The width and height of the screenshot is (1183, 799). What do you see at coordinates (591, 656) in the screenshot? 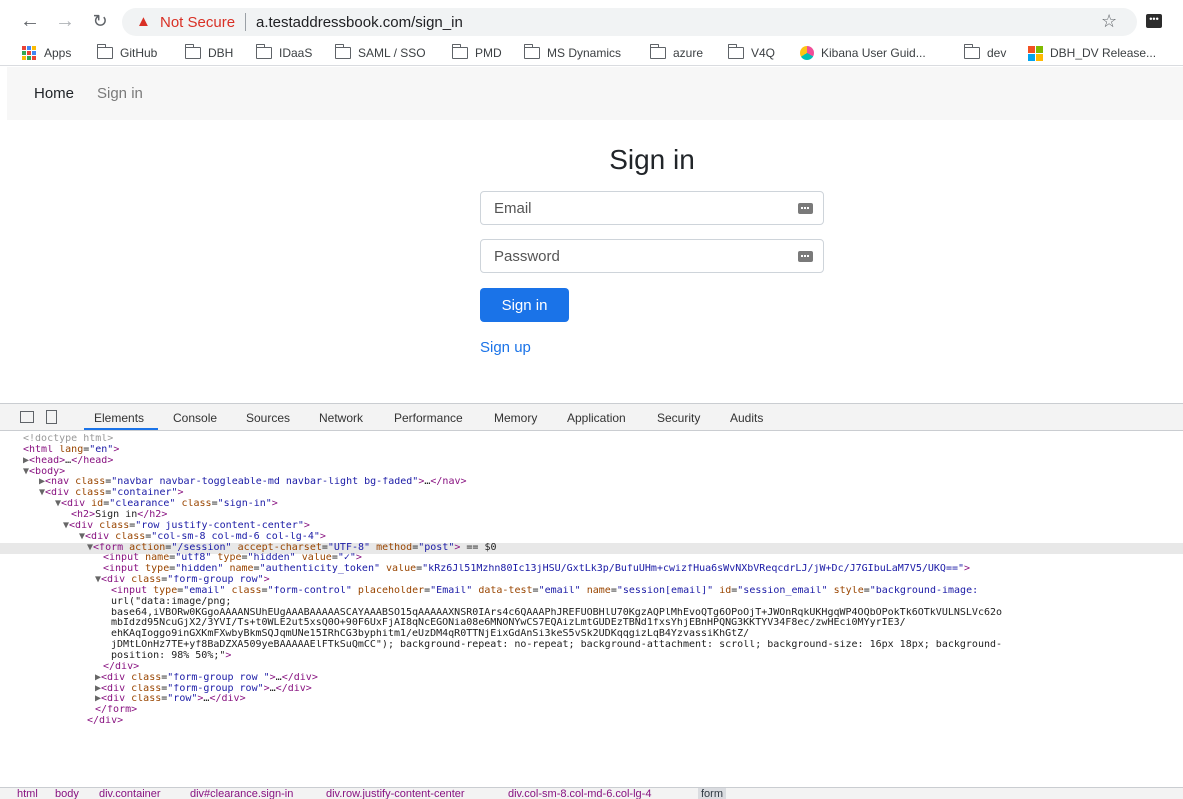
I see `dom-line: position: 98% 50%;">` at bounding box center [591, 656].